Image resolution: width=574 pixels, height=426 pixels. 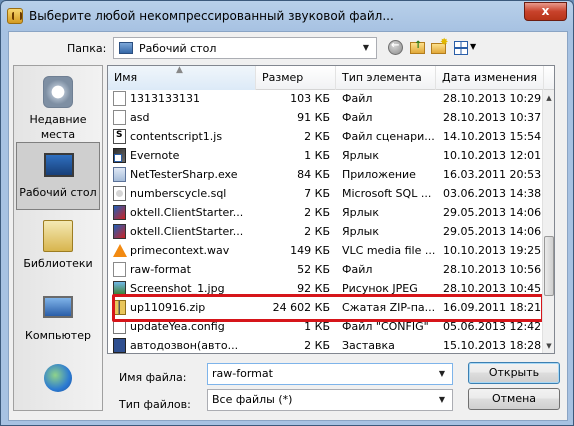 I want to click on lookin-dropdown: Рабочий стол ▼, so click(x=245, y=48).